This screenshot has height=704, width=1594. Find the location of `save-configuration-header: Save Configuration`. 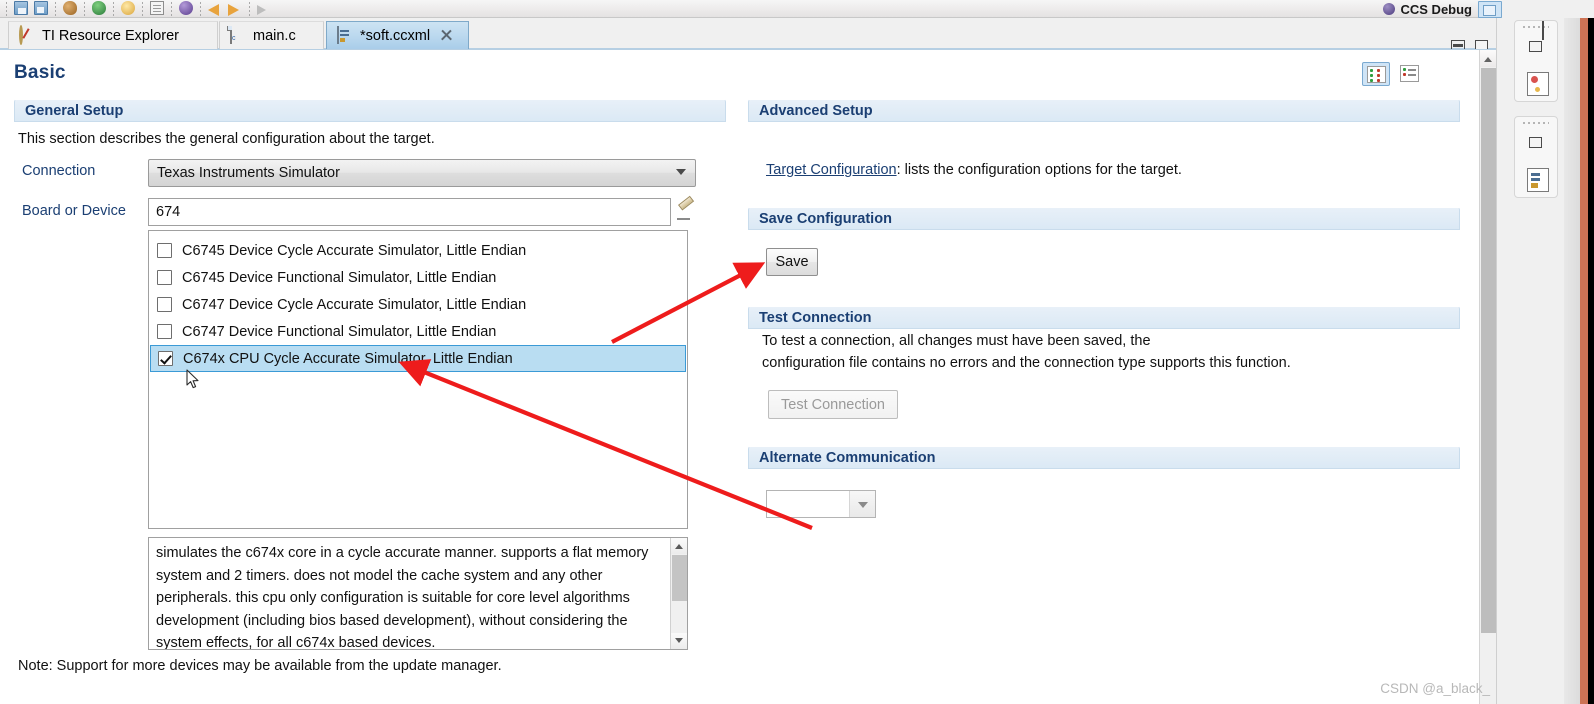

save-configuration-header: Save Configuration is located at coordinates (1104, 218).